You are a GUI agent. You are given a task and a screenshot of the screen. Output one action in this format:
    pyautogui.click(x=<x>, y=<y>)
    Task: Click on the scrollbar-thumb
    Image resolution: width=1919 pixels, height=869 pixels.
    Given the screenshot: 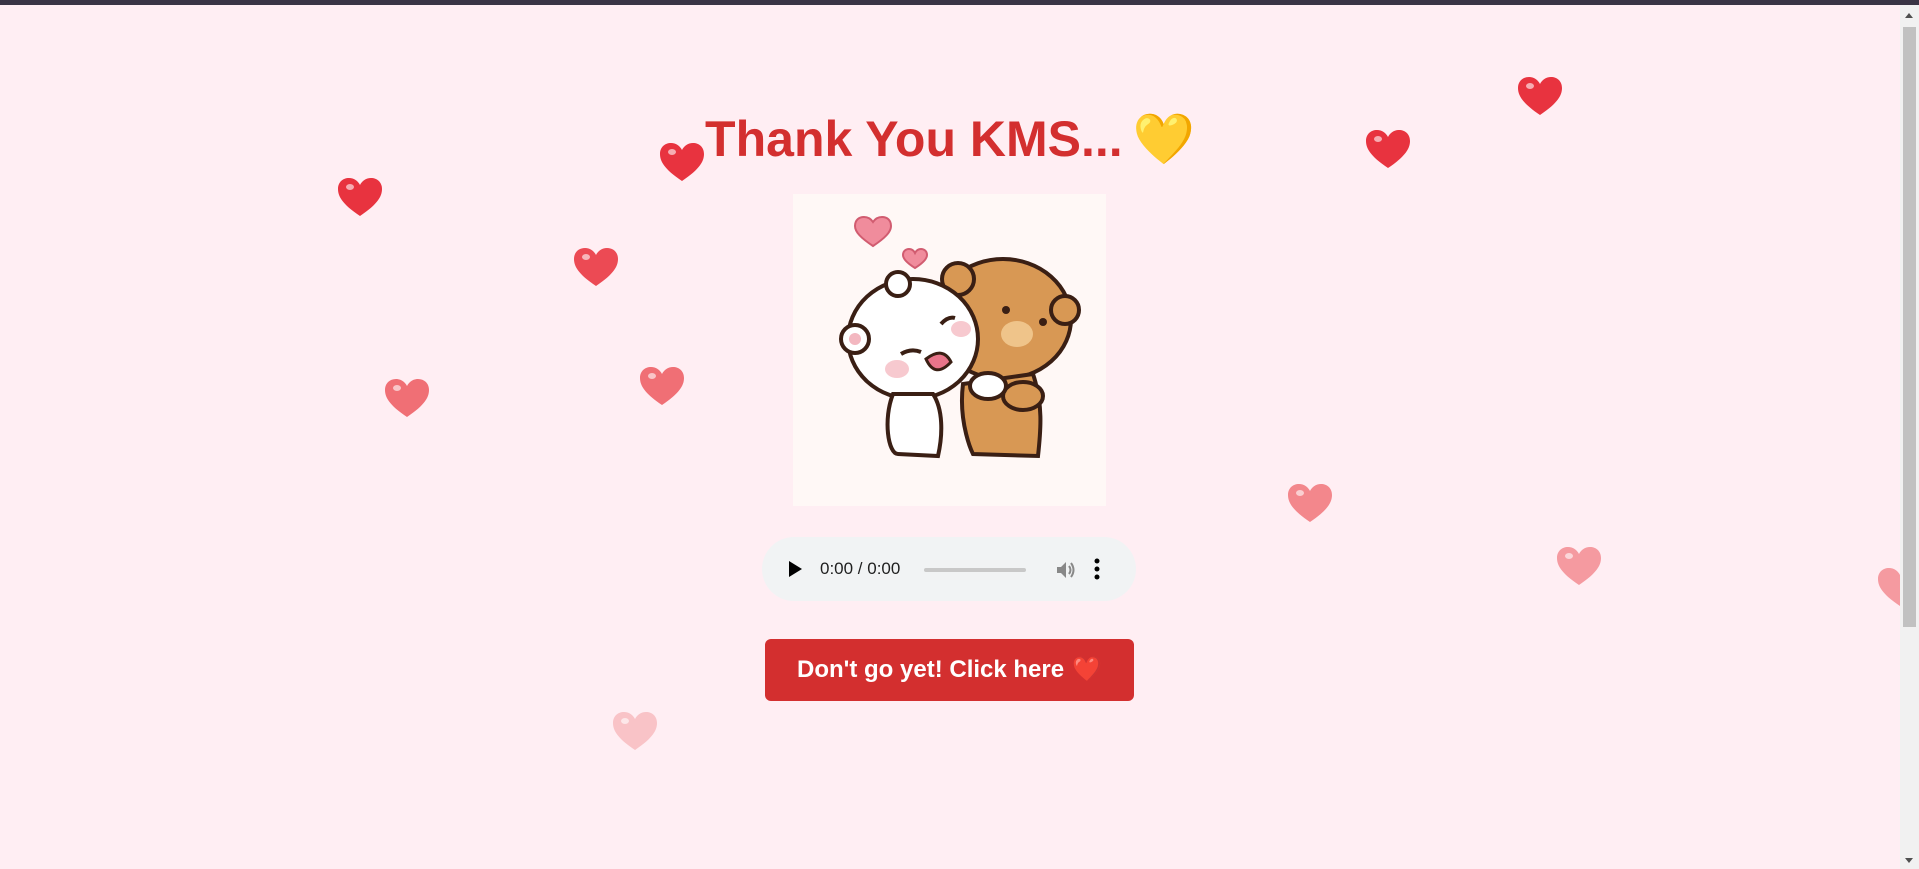 What is the action you would take?
    pyautogui.click(x=1909, y=327)
    